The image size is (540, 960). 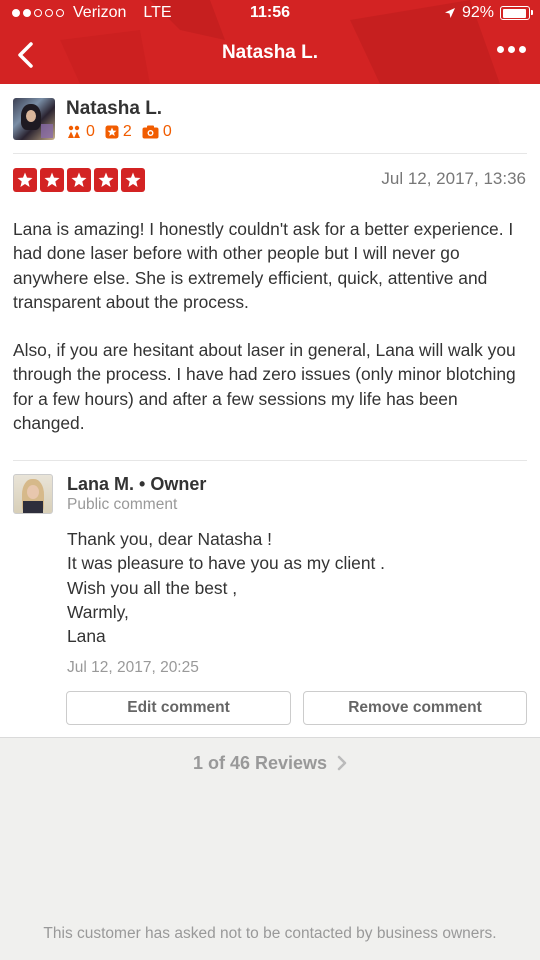 What do you see at coordinates (33, 494) in the screenshot?
I see `owner-avatar` at bounding box center [33, 494].